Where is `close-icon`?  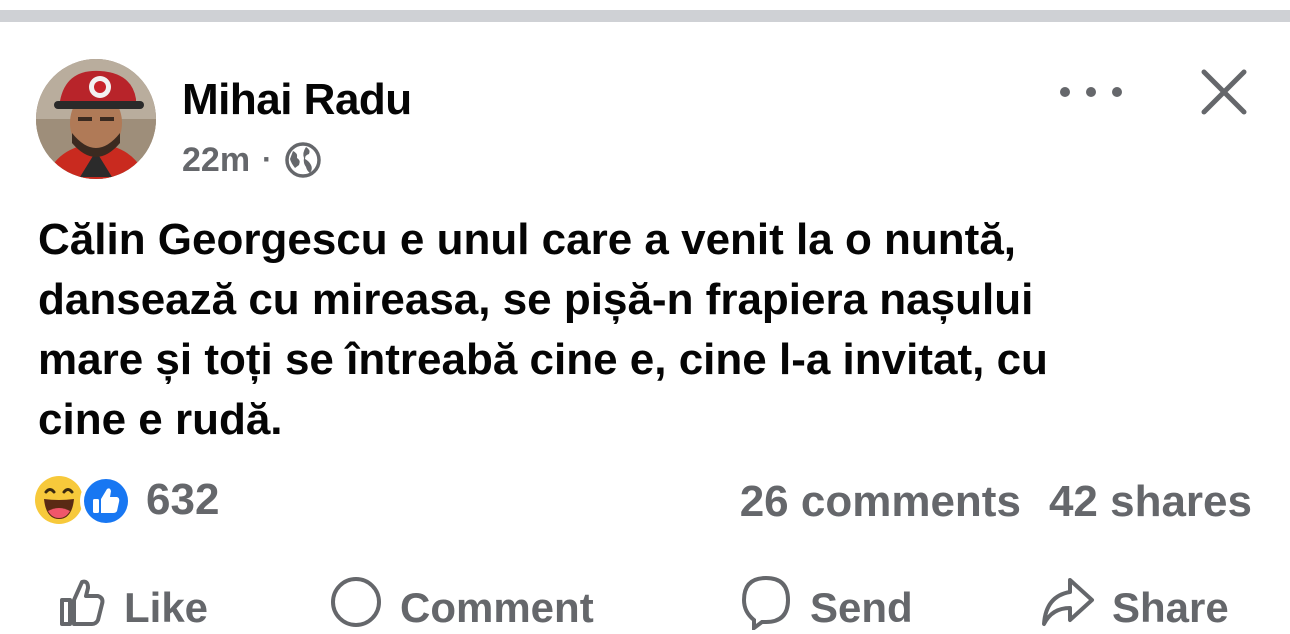
close-icon is located at coordinates (1224, 92).